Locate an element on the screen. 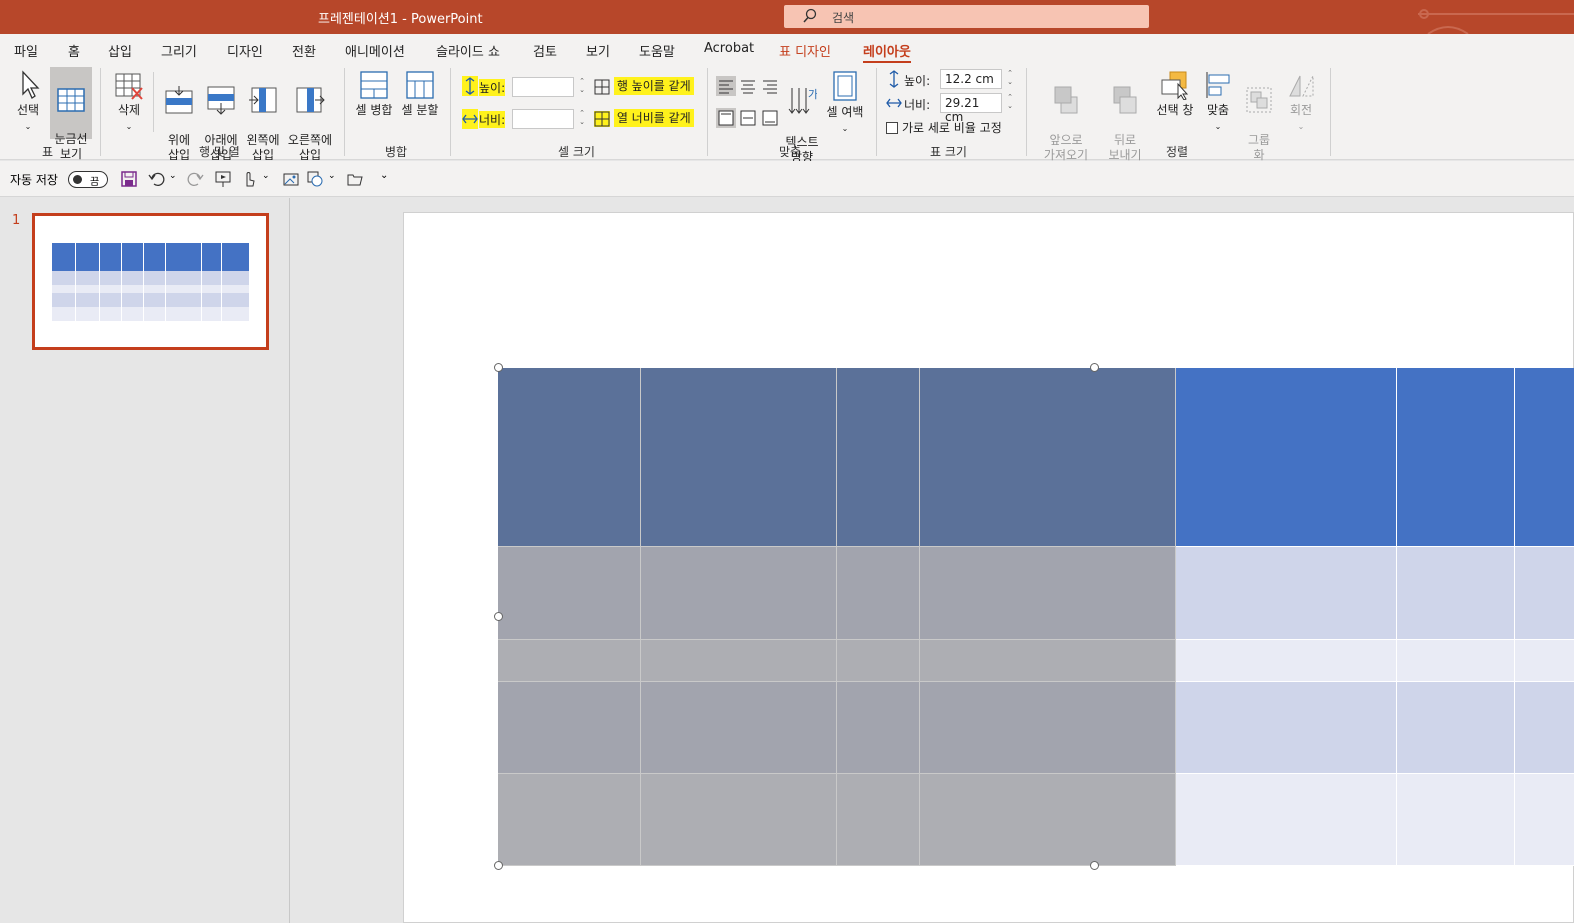 The height and width of the screenshot is (923, 1574). tab-review: 검토 is located at coordinates (545, 50).